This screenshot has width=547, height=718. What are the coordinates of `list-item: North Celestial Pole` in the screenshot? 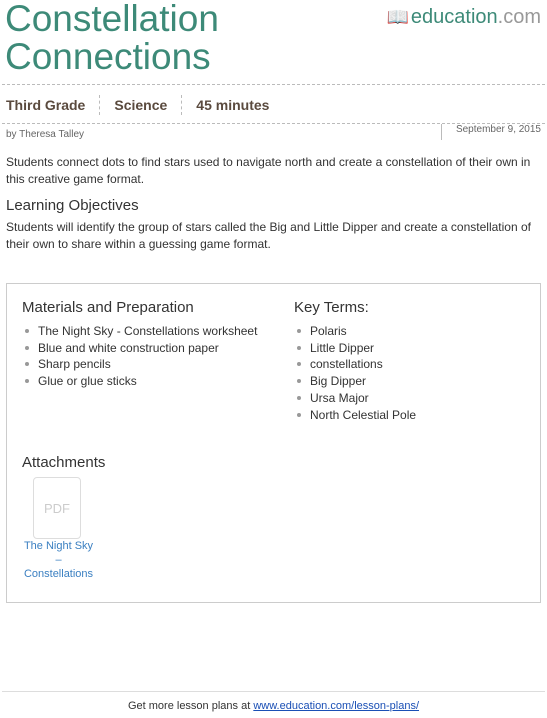 It's located at (355, 415).